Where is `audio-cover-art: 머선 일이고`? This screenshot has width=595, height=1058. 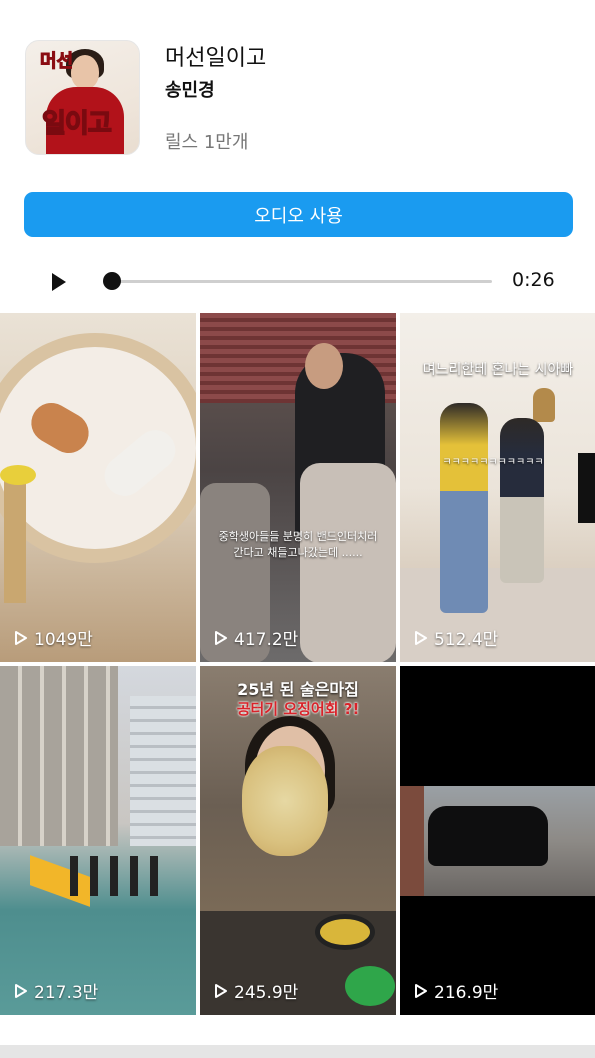
audio-cover-art: 머선 일이고 is located at coordinates (82, 97).